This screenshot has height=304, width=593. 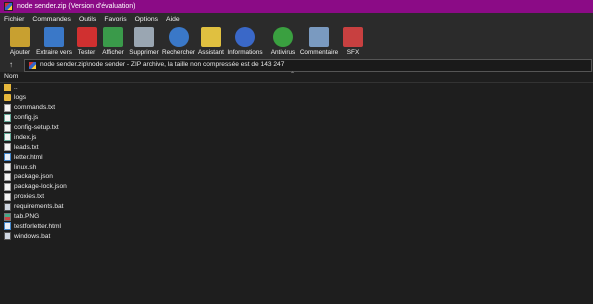 I want to click on toolbar-button-label: Antivirus, so click(x=283, y=52).